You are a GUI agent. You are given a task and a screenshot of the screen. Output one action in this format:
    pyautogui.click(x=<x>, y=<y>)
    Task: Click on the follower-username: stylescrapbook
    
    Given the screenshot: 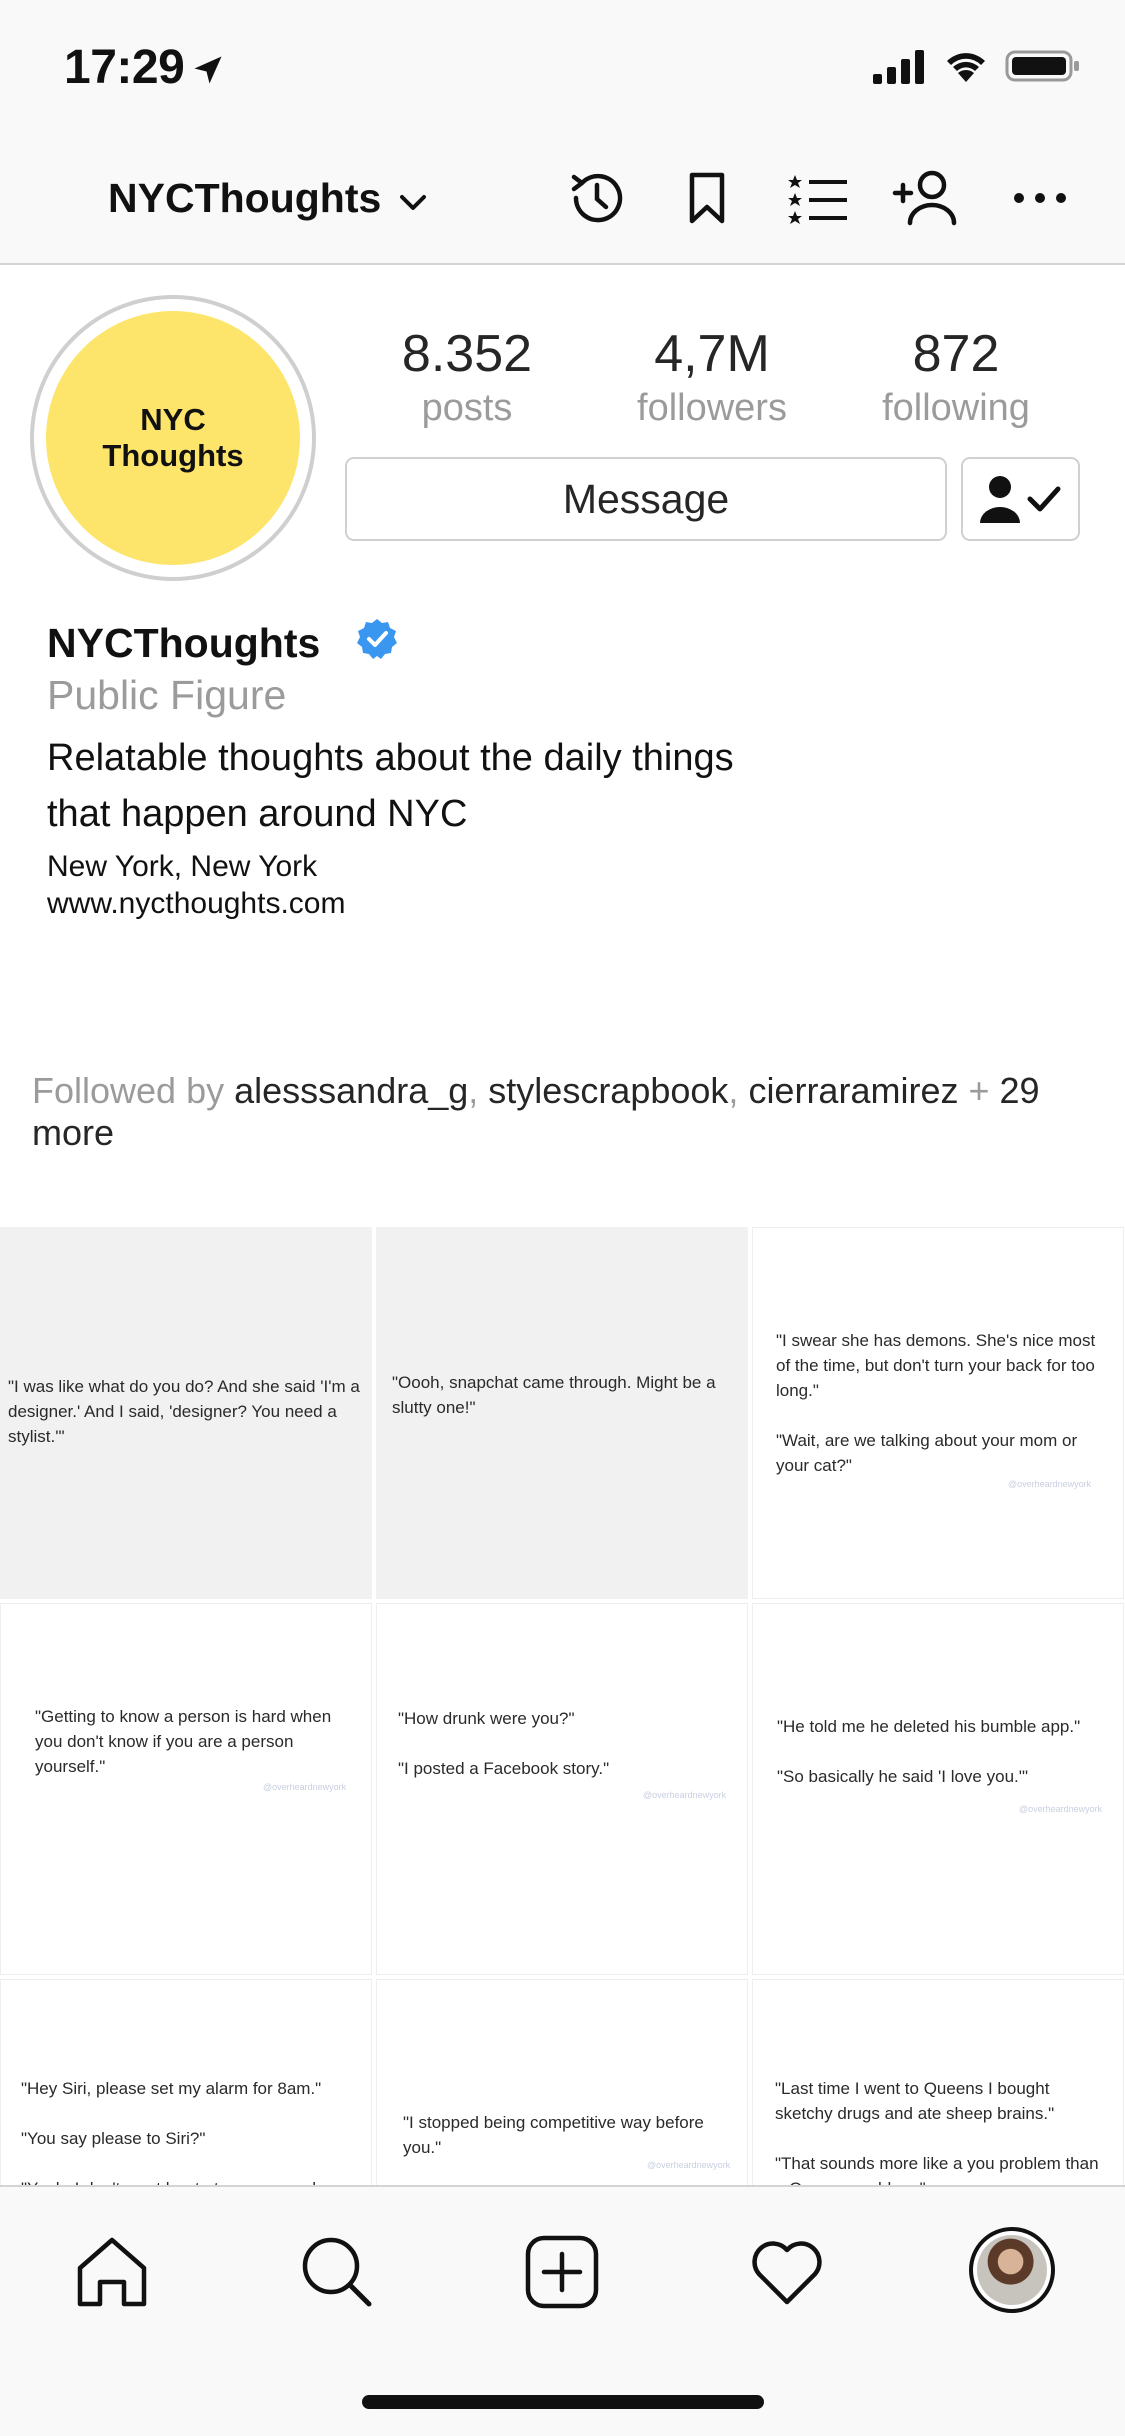 What is the action you would take?
    pyautogui.click(x=608, y=1090)
    